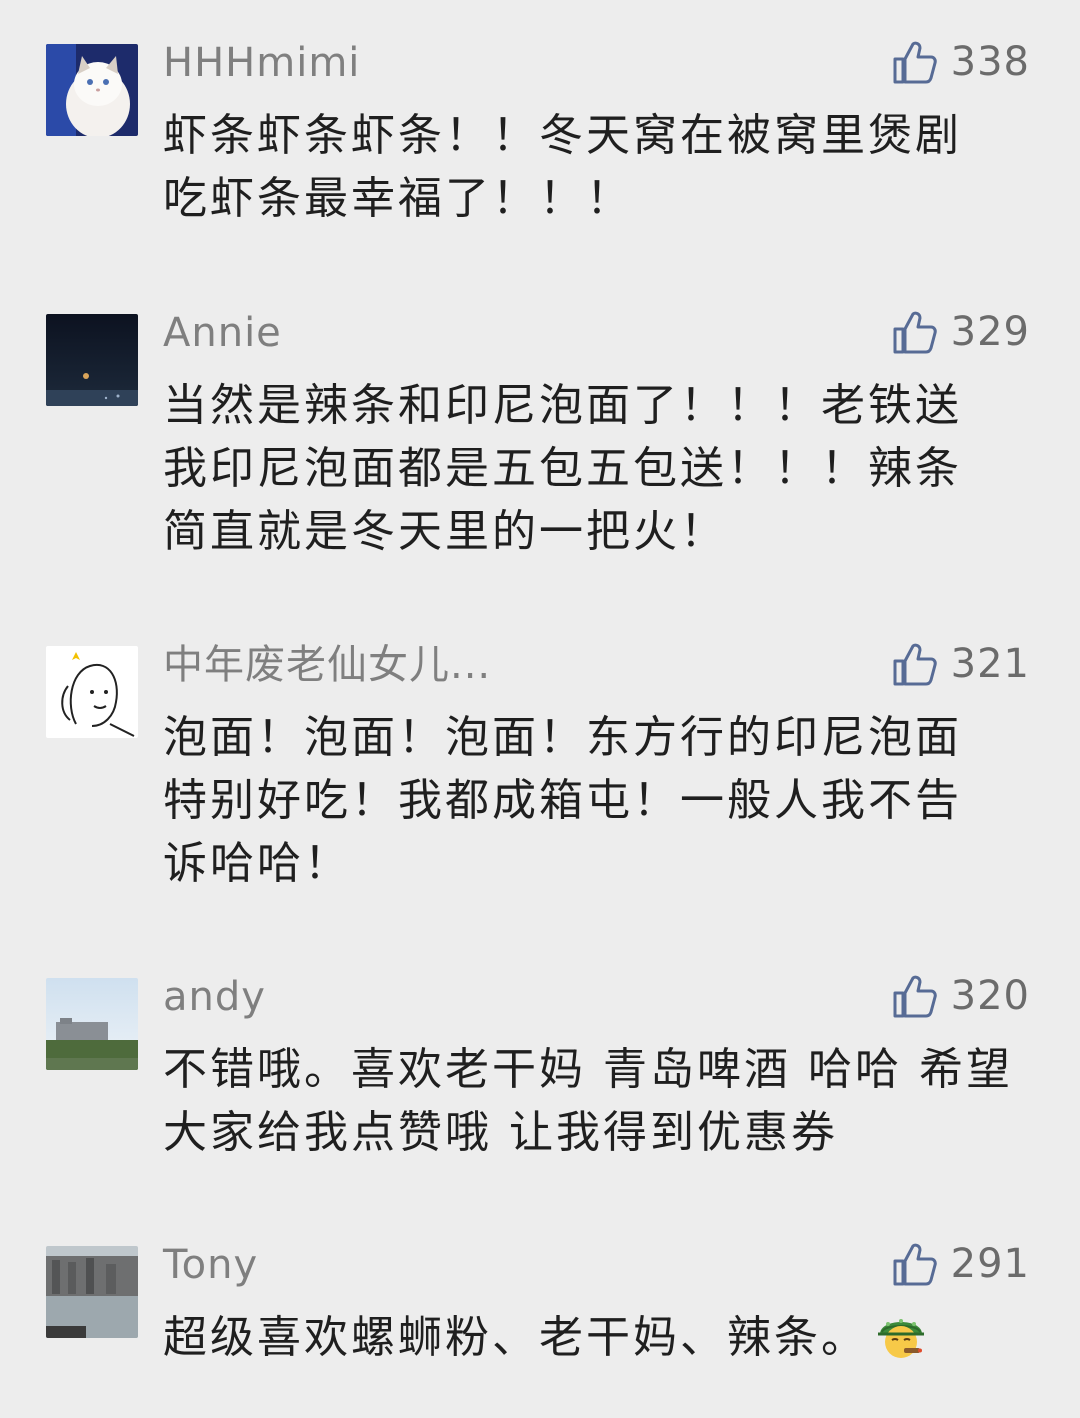  I want to click on cat-avatar-icon, so click(92, 90).